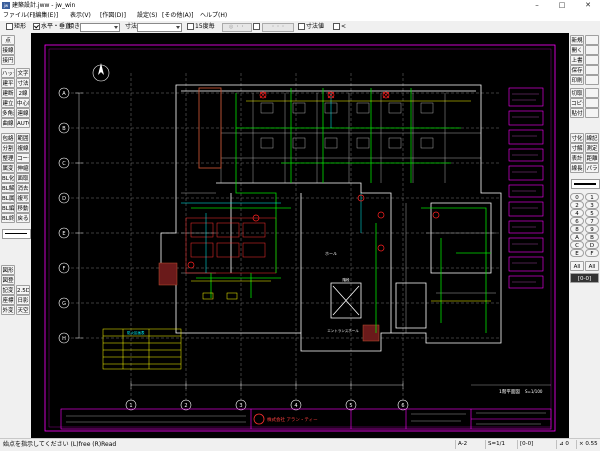 This screenshot has height=451, width=600. What do you see at coordinates (23, 300) in the screenshot?
I see `tool-shadow: 日影` at bounding box center [23, 300].